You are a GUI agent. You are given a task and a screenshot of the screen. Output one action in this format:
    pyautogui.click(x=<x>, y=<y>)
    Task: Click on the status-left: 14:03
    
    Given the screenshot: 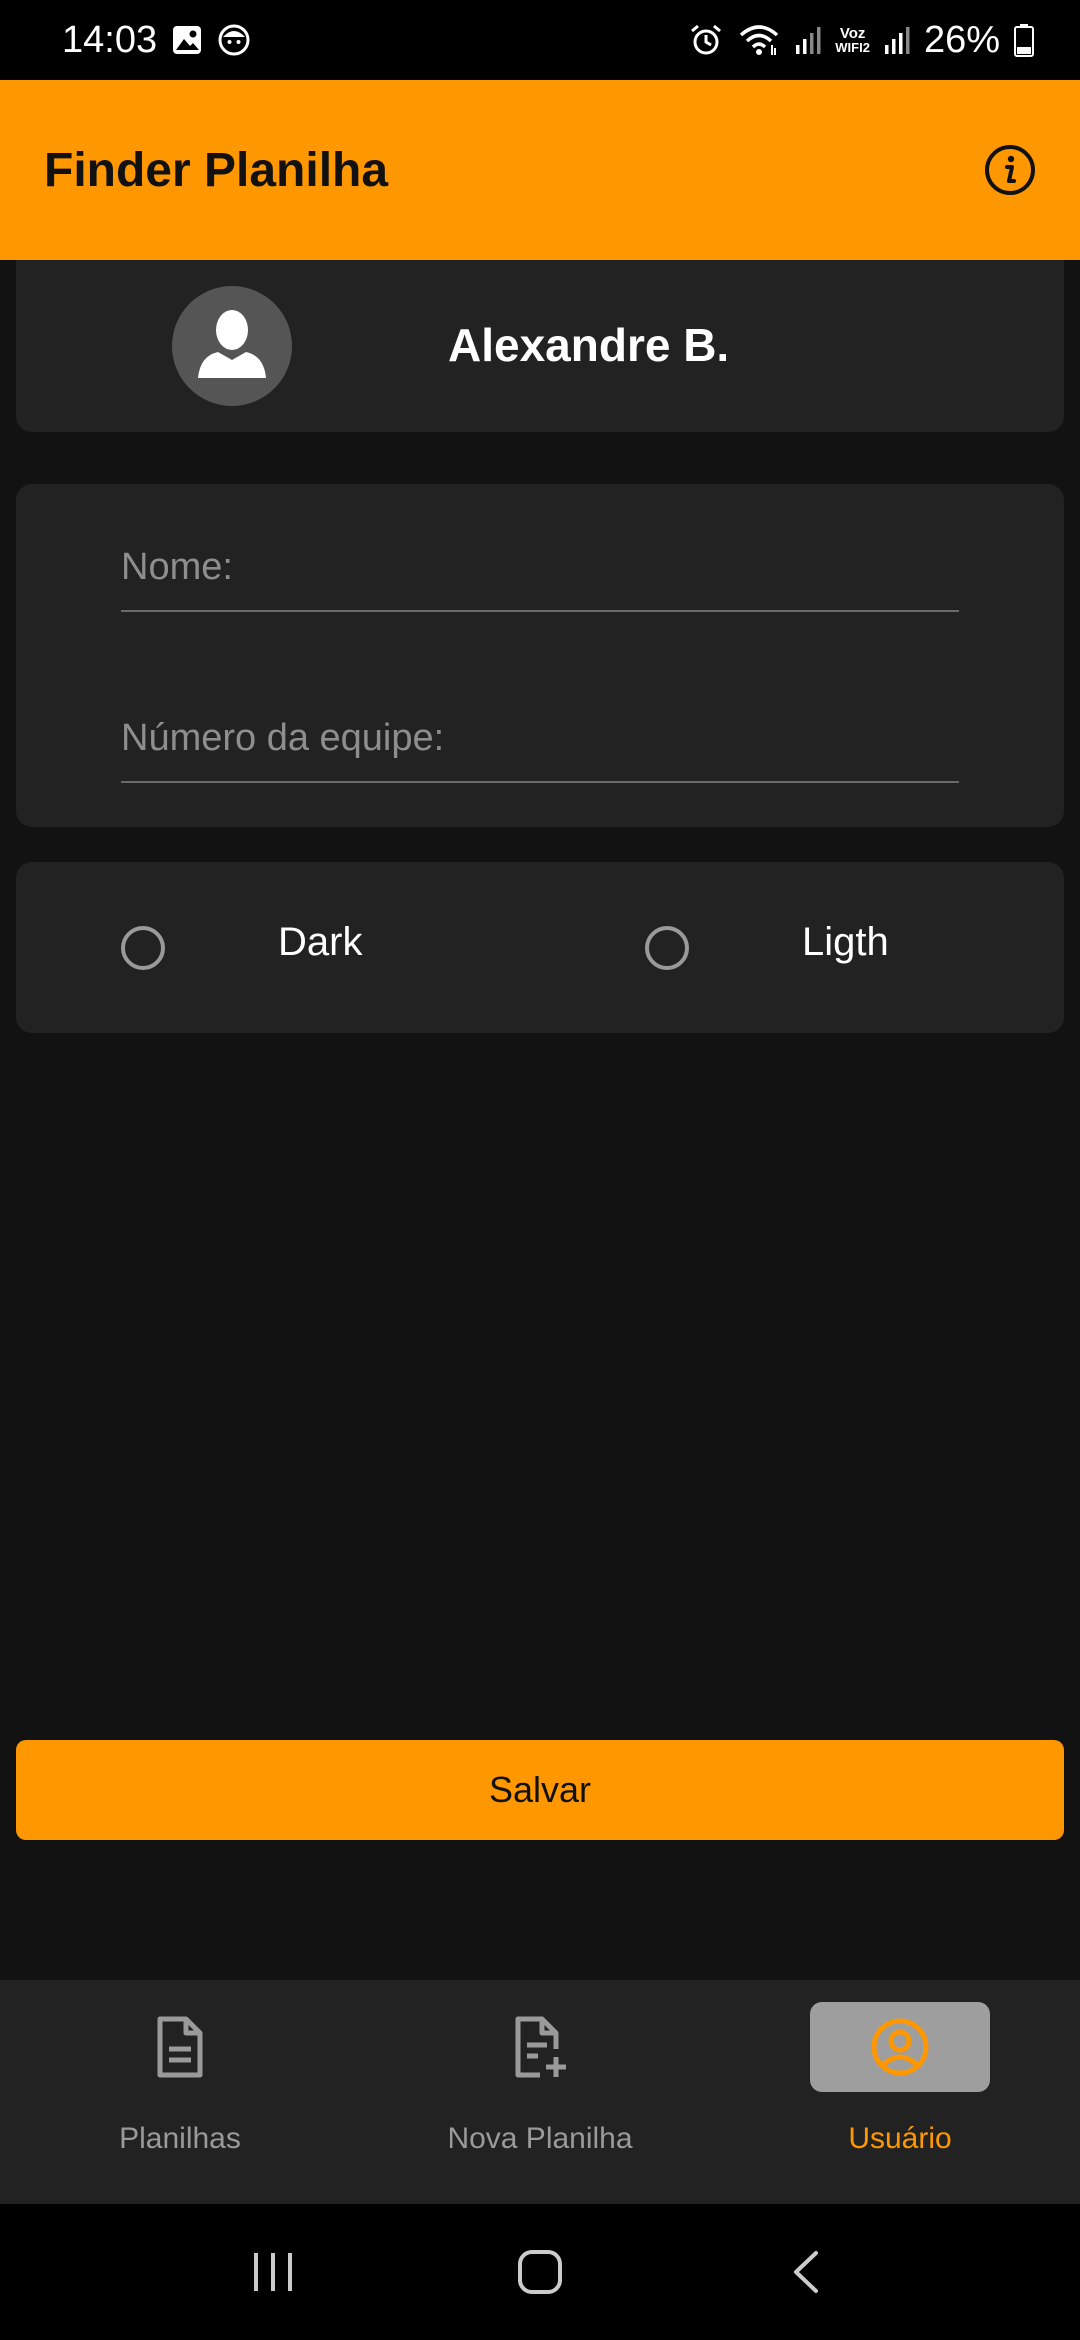 What is the action you would take?
    pyautogui.click(x=156, y=40)
    